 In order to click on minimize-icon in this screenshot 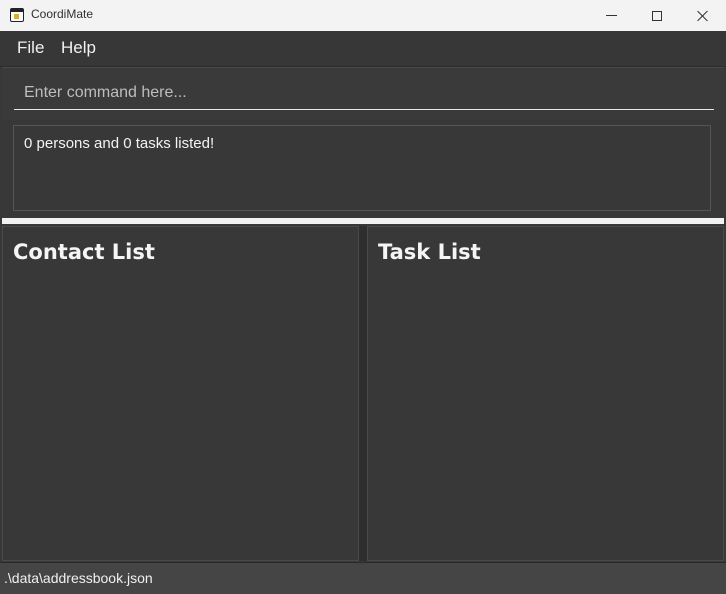, I will do `click(611, 15)`.